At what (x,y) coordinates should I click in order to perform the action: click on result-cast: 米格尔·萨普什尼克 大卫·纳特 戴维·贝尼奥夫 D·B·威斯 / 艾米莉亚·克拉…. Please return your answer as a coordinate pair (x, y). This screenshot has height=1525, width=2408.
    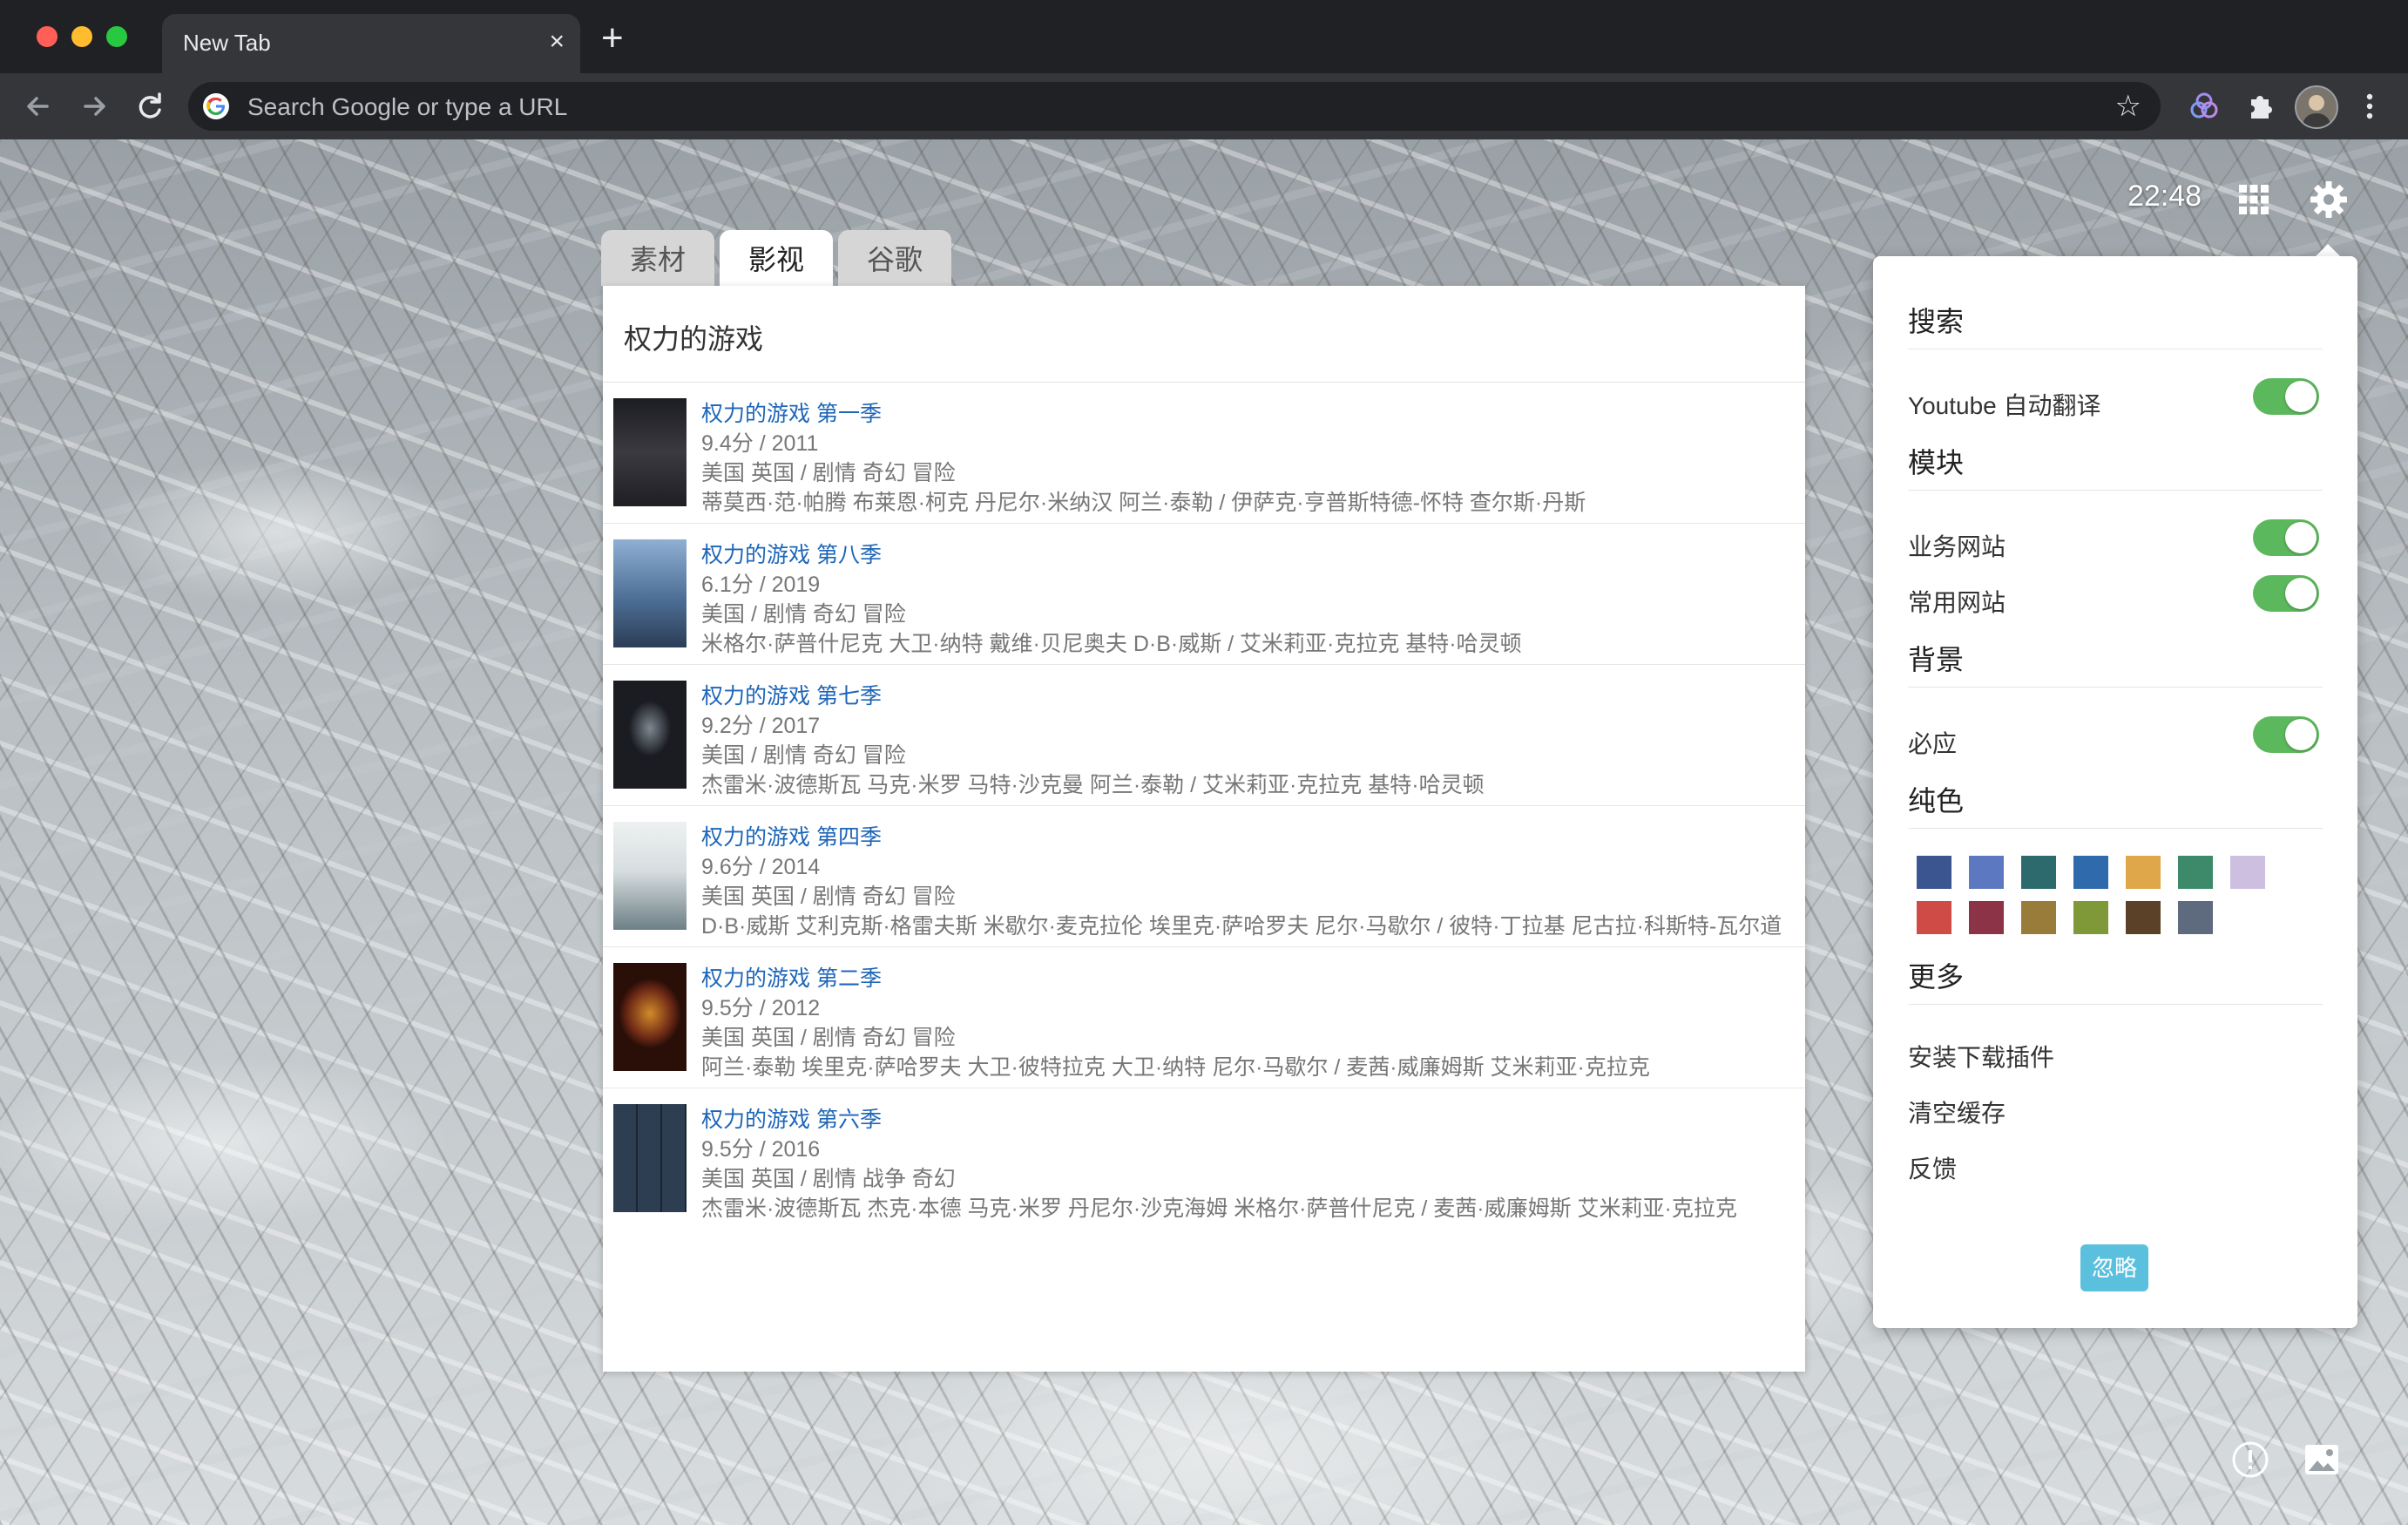
    Looking at the image, I should click on (1111, 644).